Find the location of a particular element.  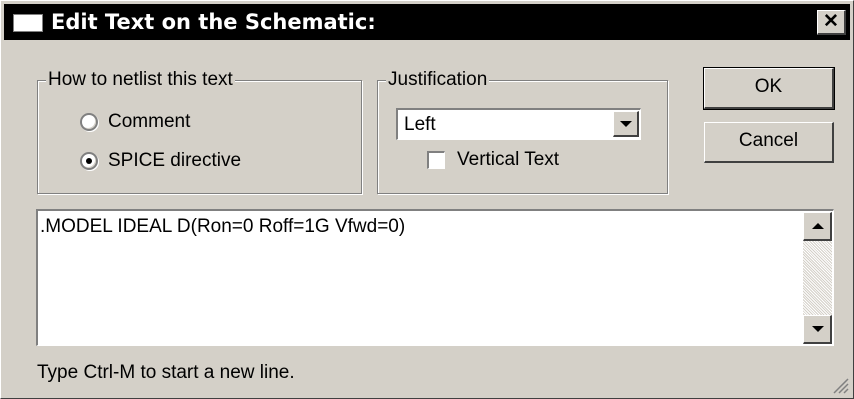

netlist-mode-legend: How to netlist this text is located at coordinates (140, 80).